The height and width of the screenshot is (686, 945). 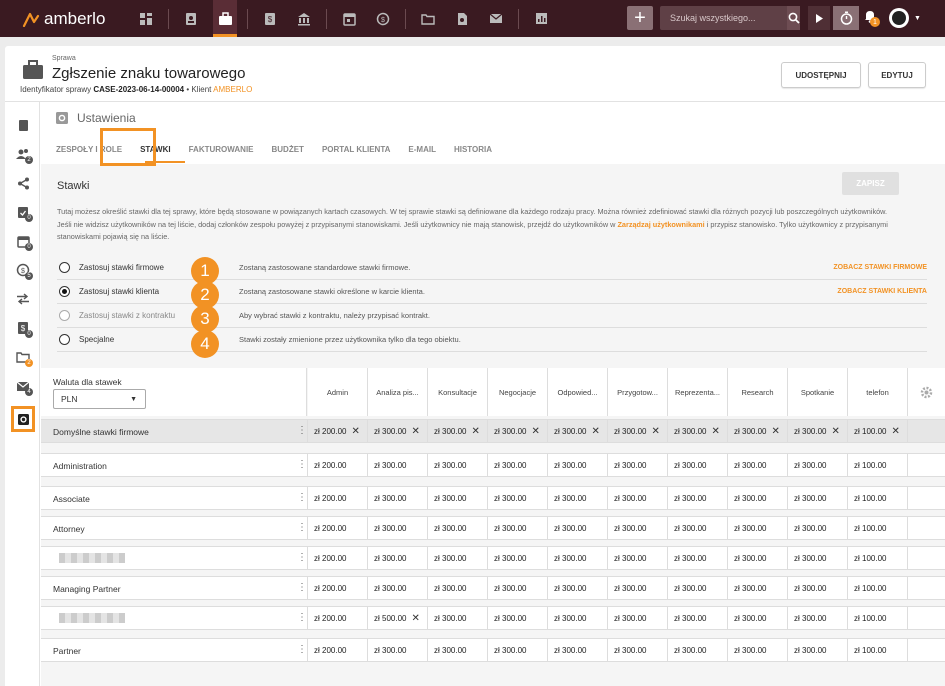 I want to click on start-timer-button, so click(x=819, y=18).